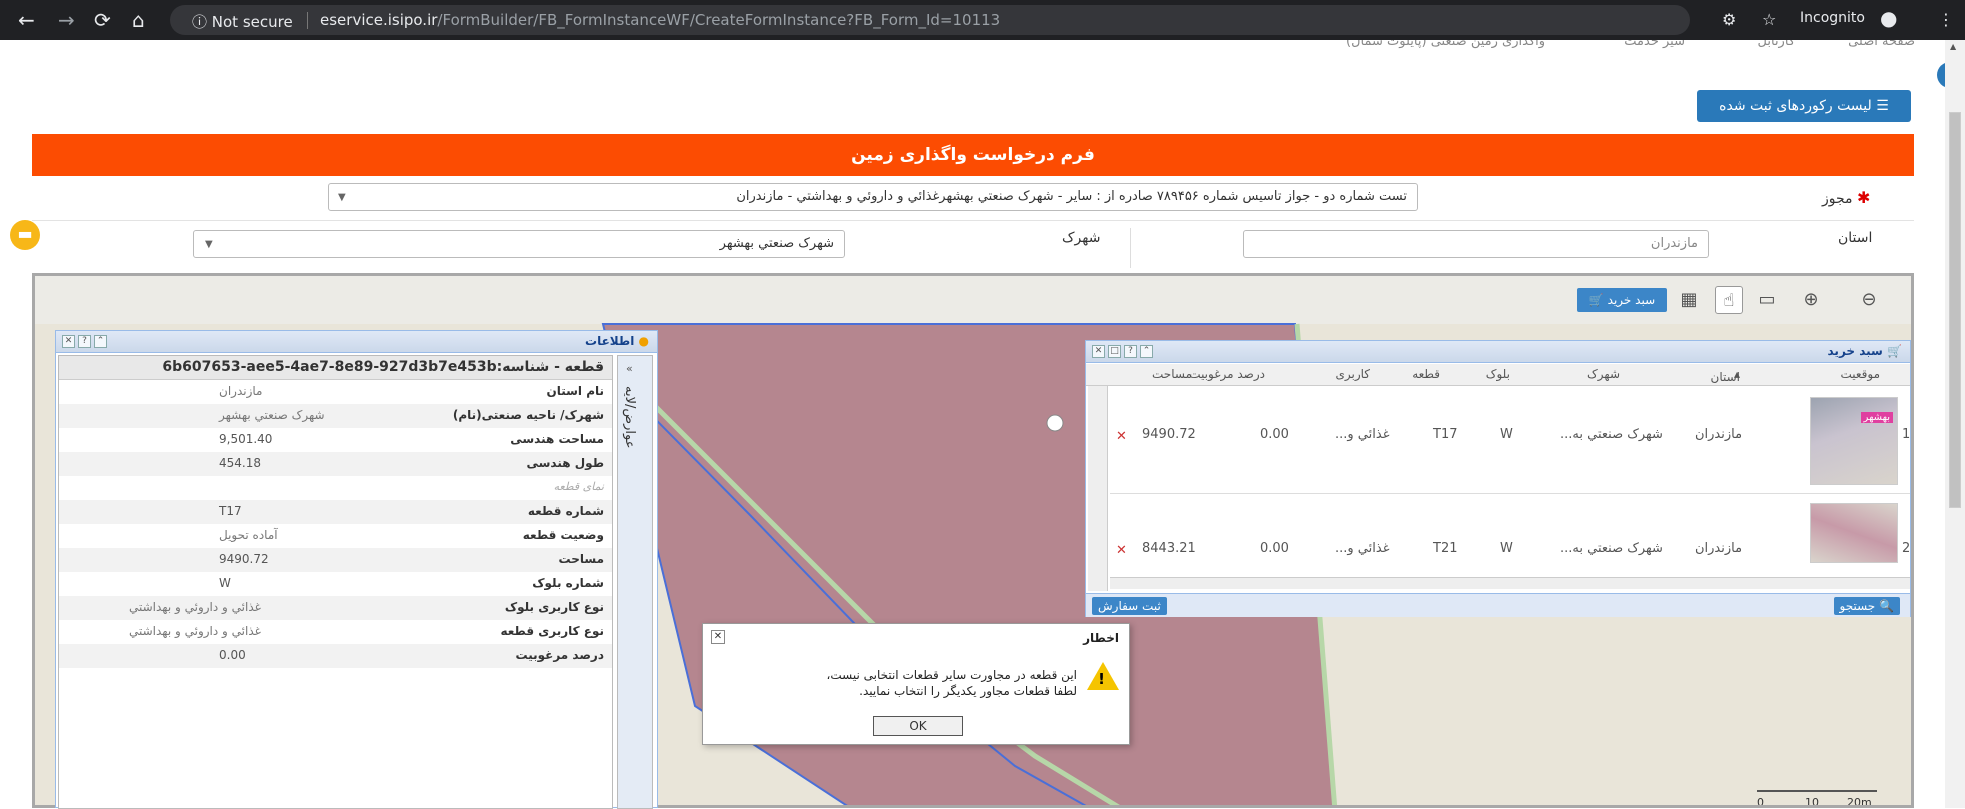 This screenshot has height=809, width=1965. What do you see at coordinates (1081, 238) in the screenshot?
I see `town-label: شهرک` at bounding box center [1081, 238].